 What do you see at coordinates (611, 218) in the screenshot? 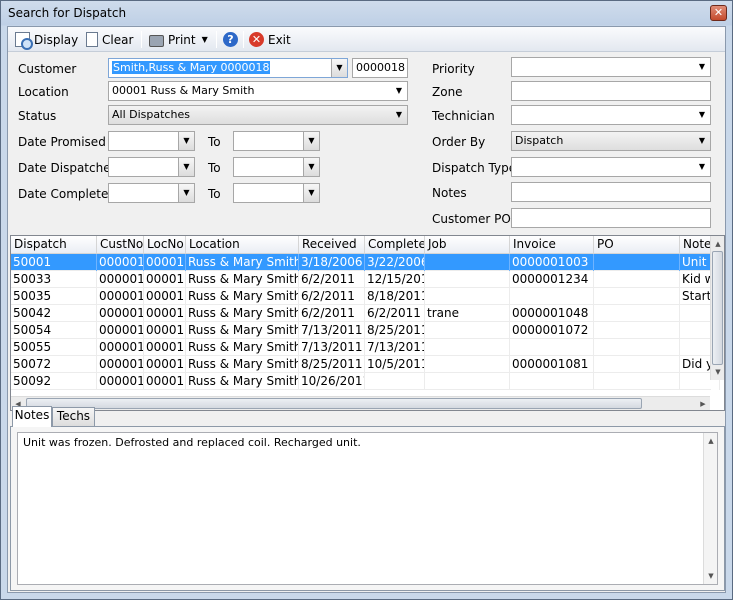
I see `customer-po-field` at bounding box center [611, 218].